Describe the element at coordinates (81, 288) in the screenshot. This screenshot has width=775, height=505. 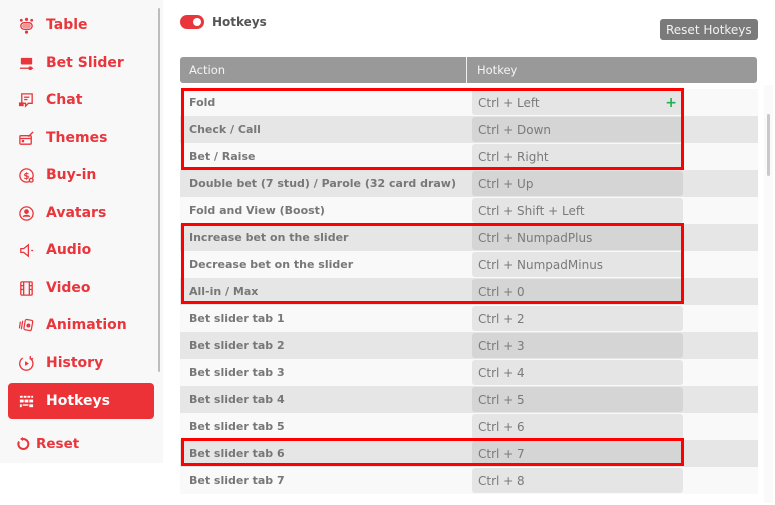
I see `sidebar-item-video: Video` at that location.